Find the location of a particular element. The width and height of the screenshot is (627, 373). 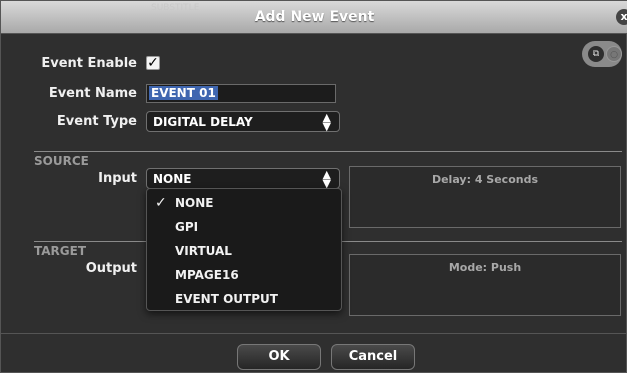

corner-tools: ⧉ ○ is located at coordinates (602, 54).